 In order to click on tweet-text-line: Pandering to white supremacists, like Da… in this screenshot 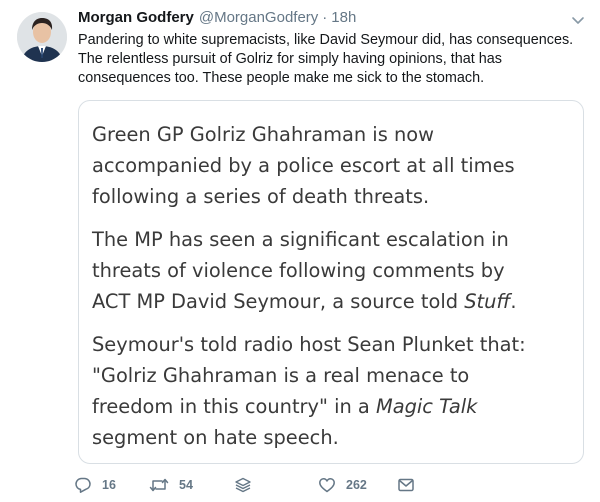, I will do `click(326, 40)`.